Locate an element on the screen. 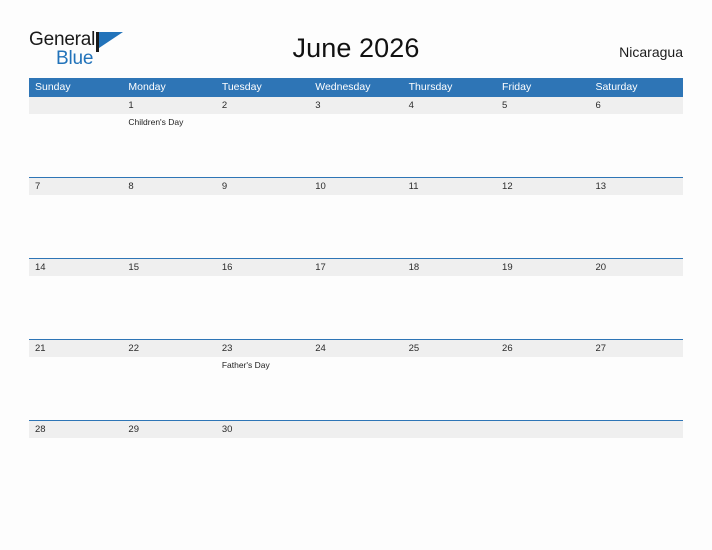 The width and height of the screenshot is (712, 550). event-row: Father's Day is located at coordinates (356, 388).